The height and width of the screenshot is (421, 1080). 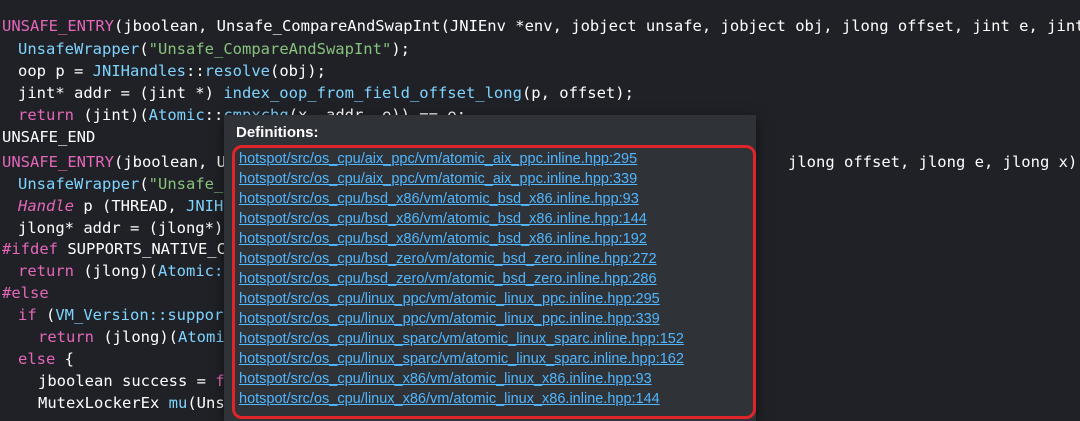 I want to click on function-token: Atomic, so click(x=176, y=115).